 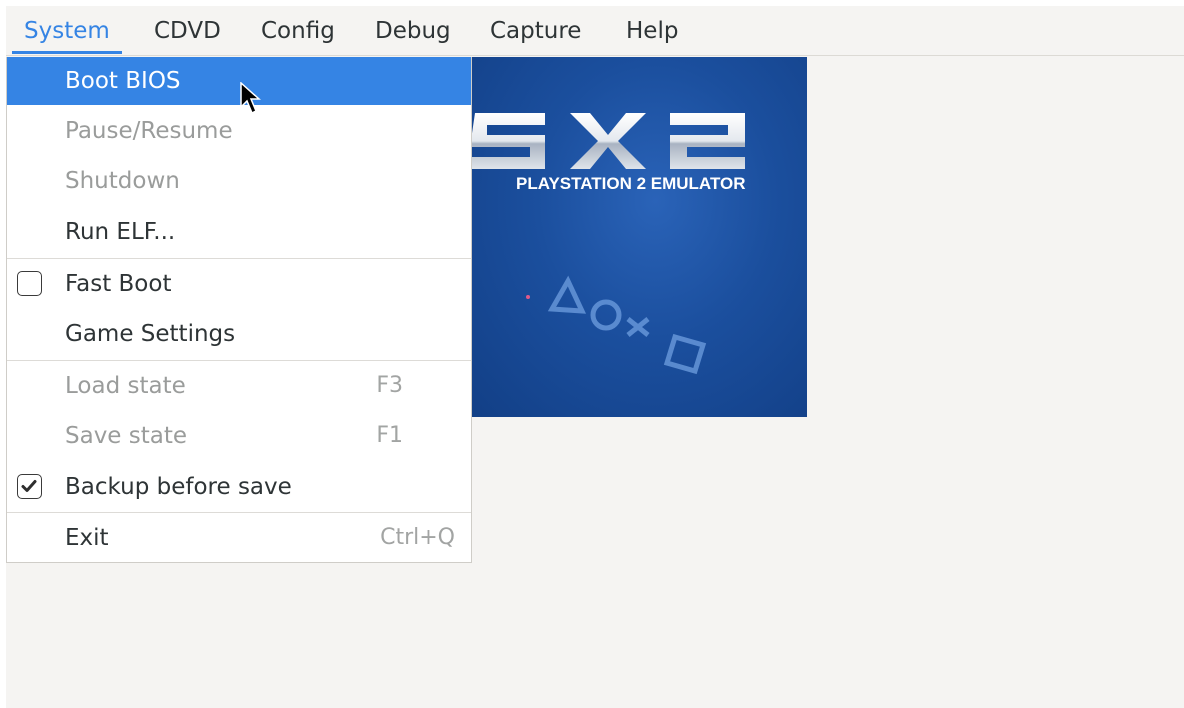 What do you see at coordinates (389, 435) in the screenshot?
I see `shortcut-text: F1` at bounding box center [389, 435].